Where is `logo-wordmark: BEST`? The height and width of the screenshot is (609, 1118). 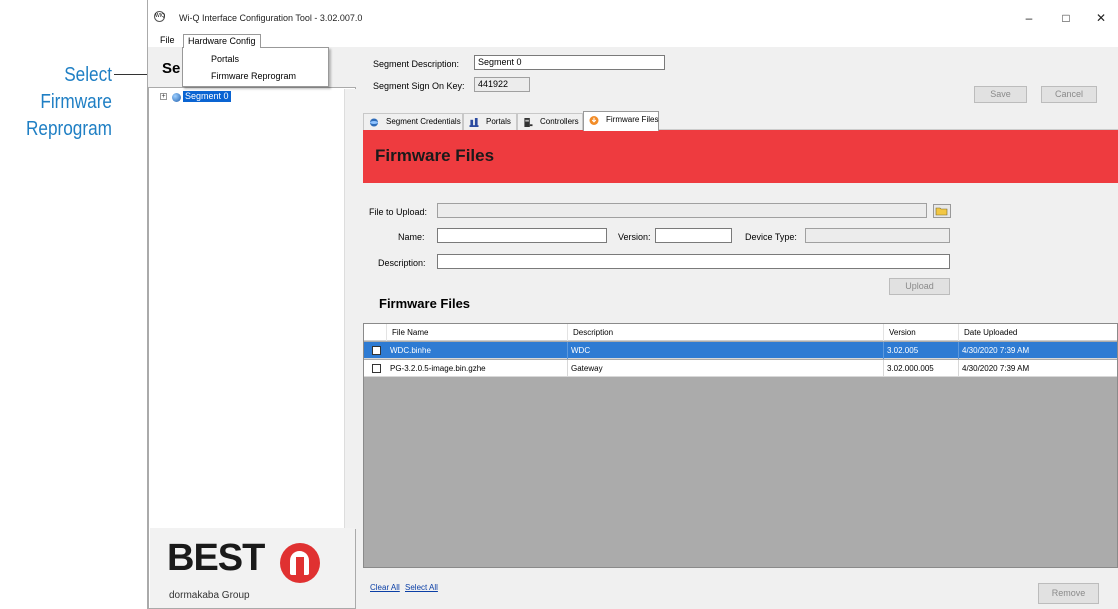
logo-wordmark: BEST is located at coordinates (216, 558).